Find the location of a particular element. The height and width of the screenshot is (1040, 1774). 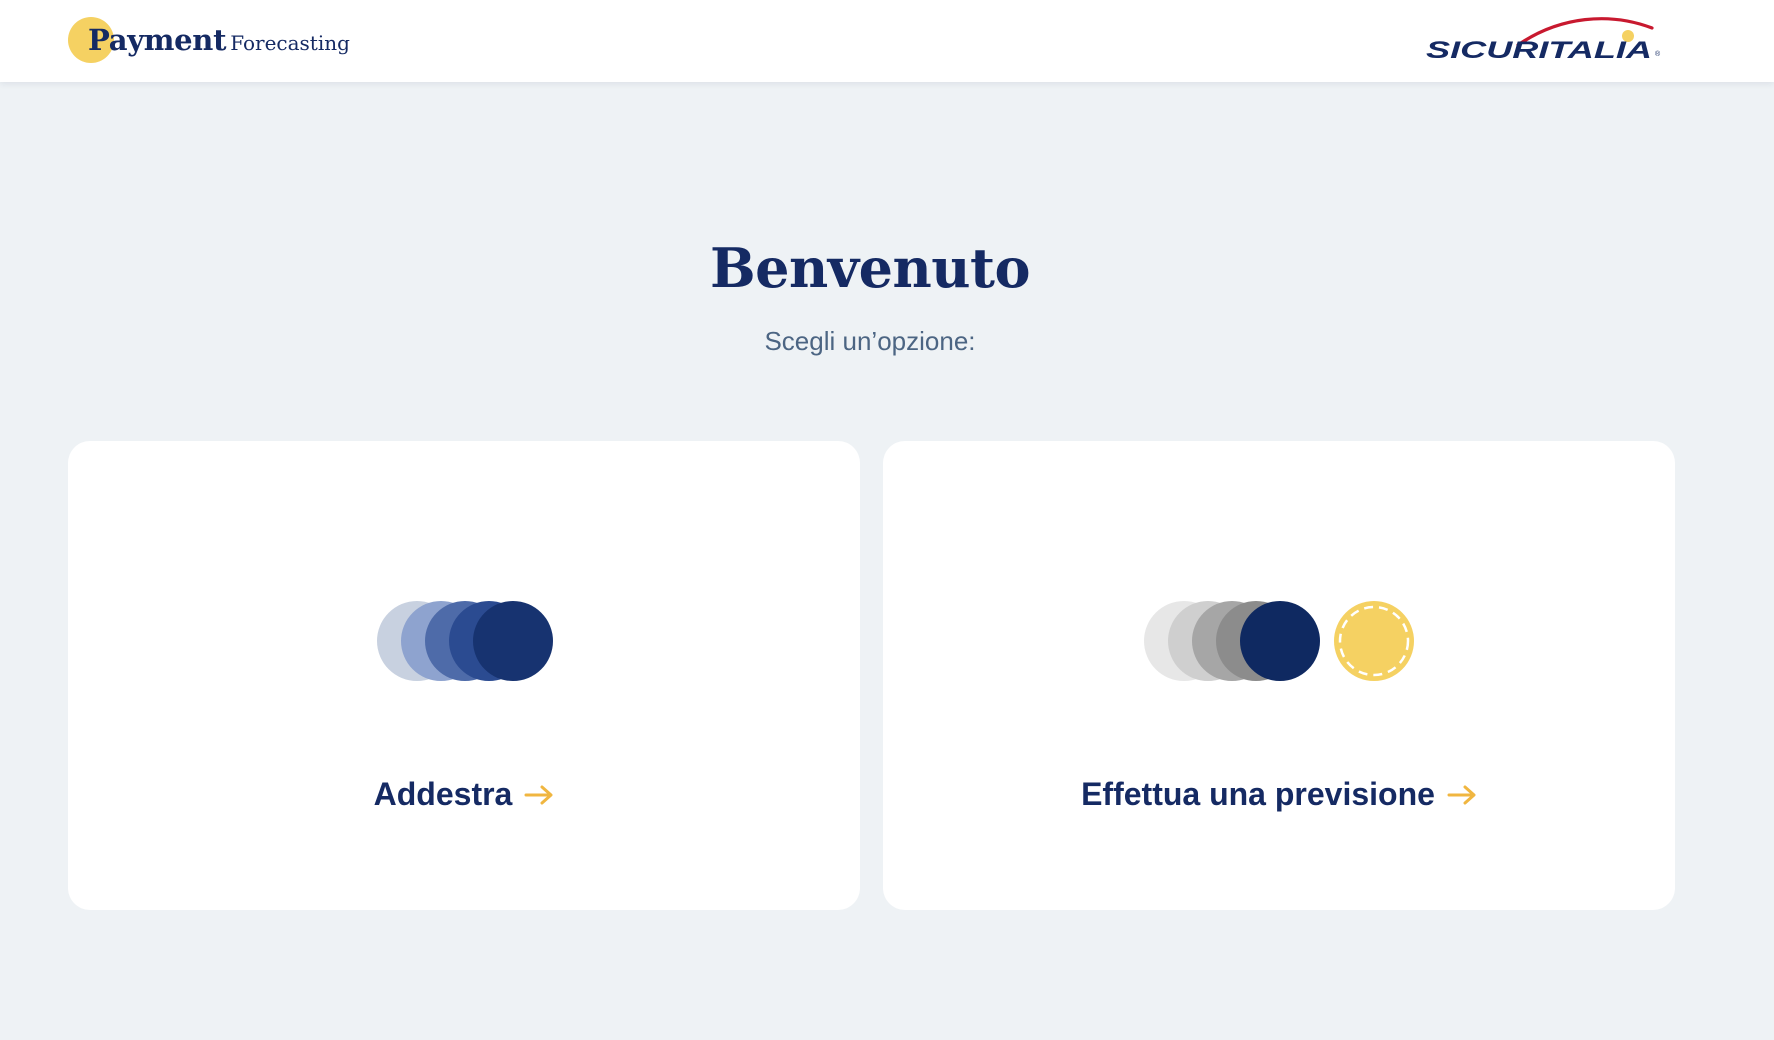

page-title: Benvenuto is located at coordinates (870, 268).